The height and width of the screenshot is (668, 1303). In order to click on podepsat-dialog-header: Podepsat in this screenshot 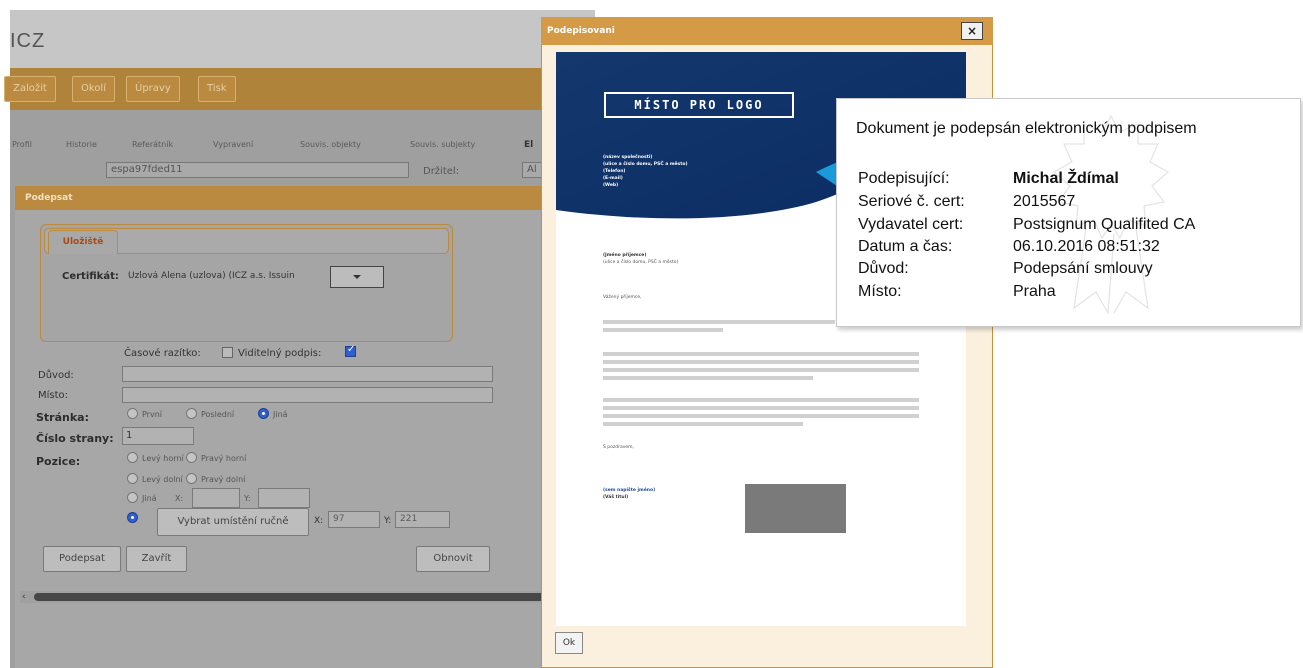, I will do `click(305, 198)`.